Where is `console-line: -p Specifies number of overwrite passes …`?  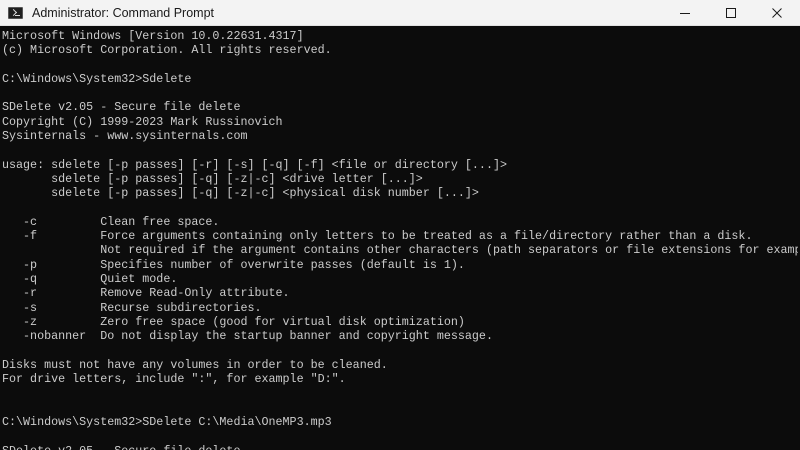
console-line: -p Specifies number of overwrite passes … is located at coordinates (233, 264).